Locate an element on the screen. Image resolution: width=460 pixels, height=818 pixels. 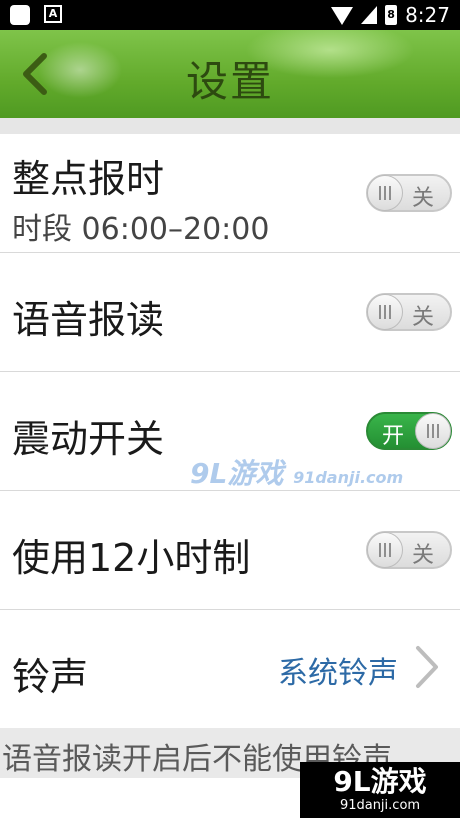
setting-row-ringtone: 铃声 系统铃声 is located at coordinates (230, 669).